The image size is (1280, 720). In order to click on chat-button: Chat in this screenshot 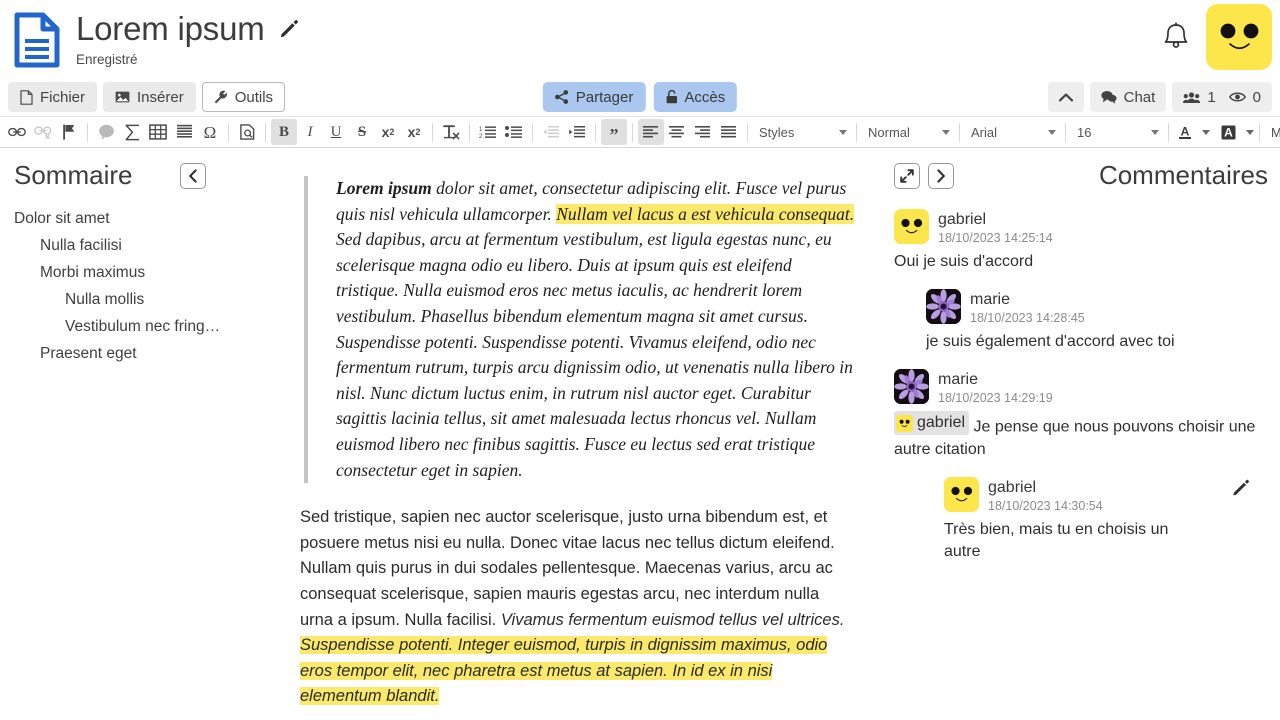, I will do `click(1128, 97)`.